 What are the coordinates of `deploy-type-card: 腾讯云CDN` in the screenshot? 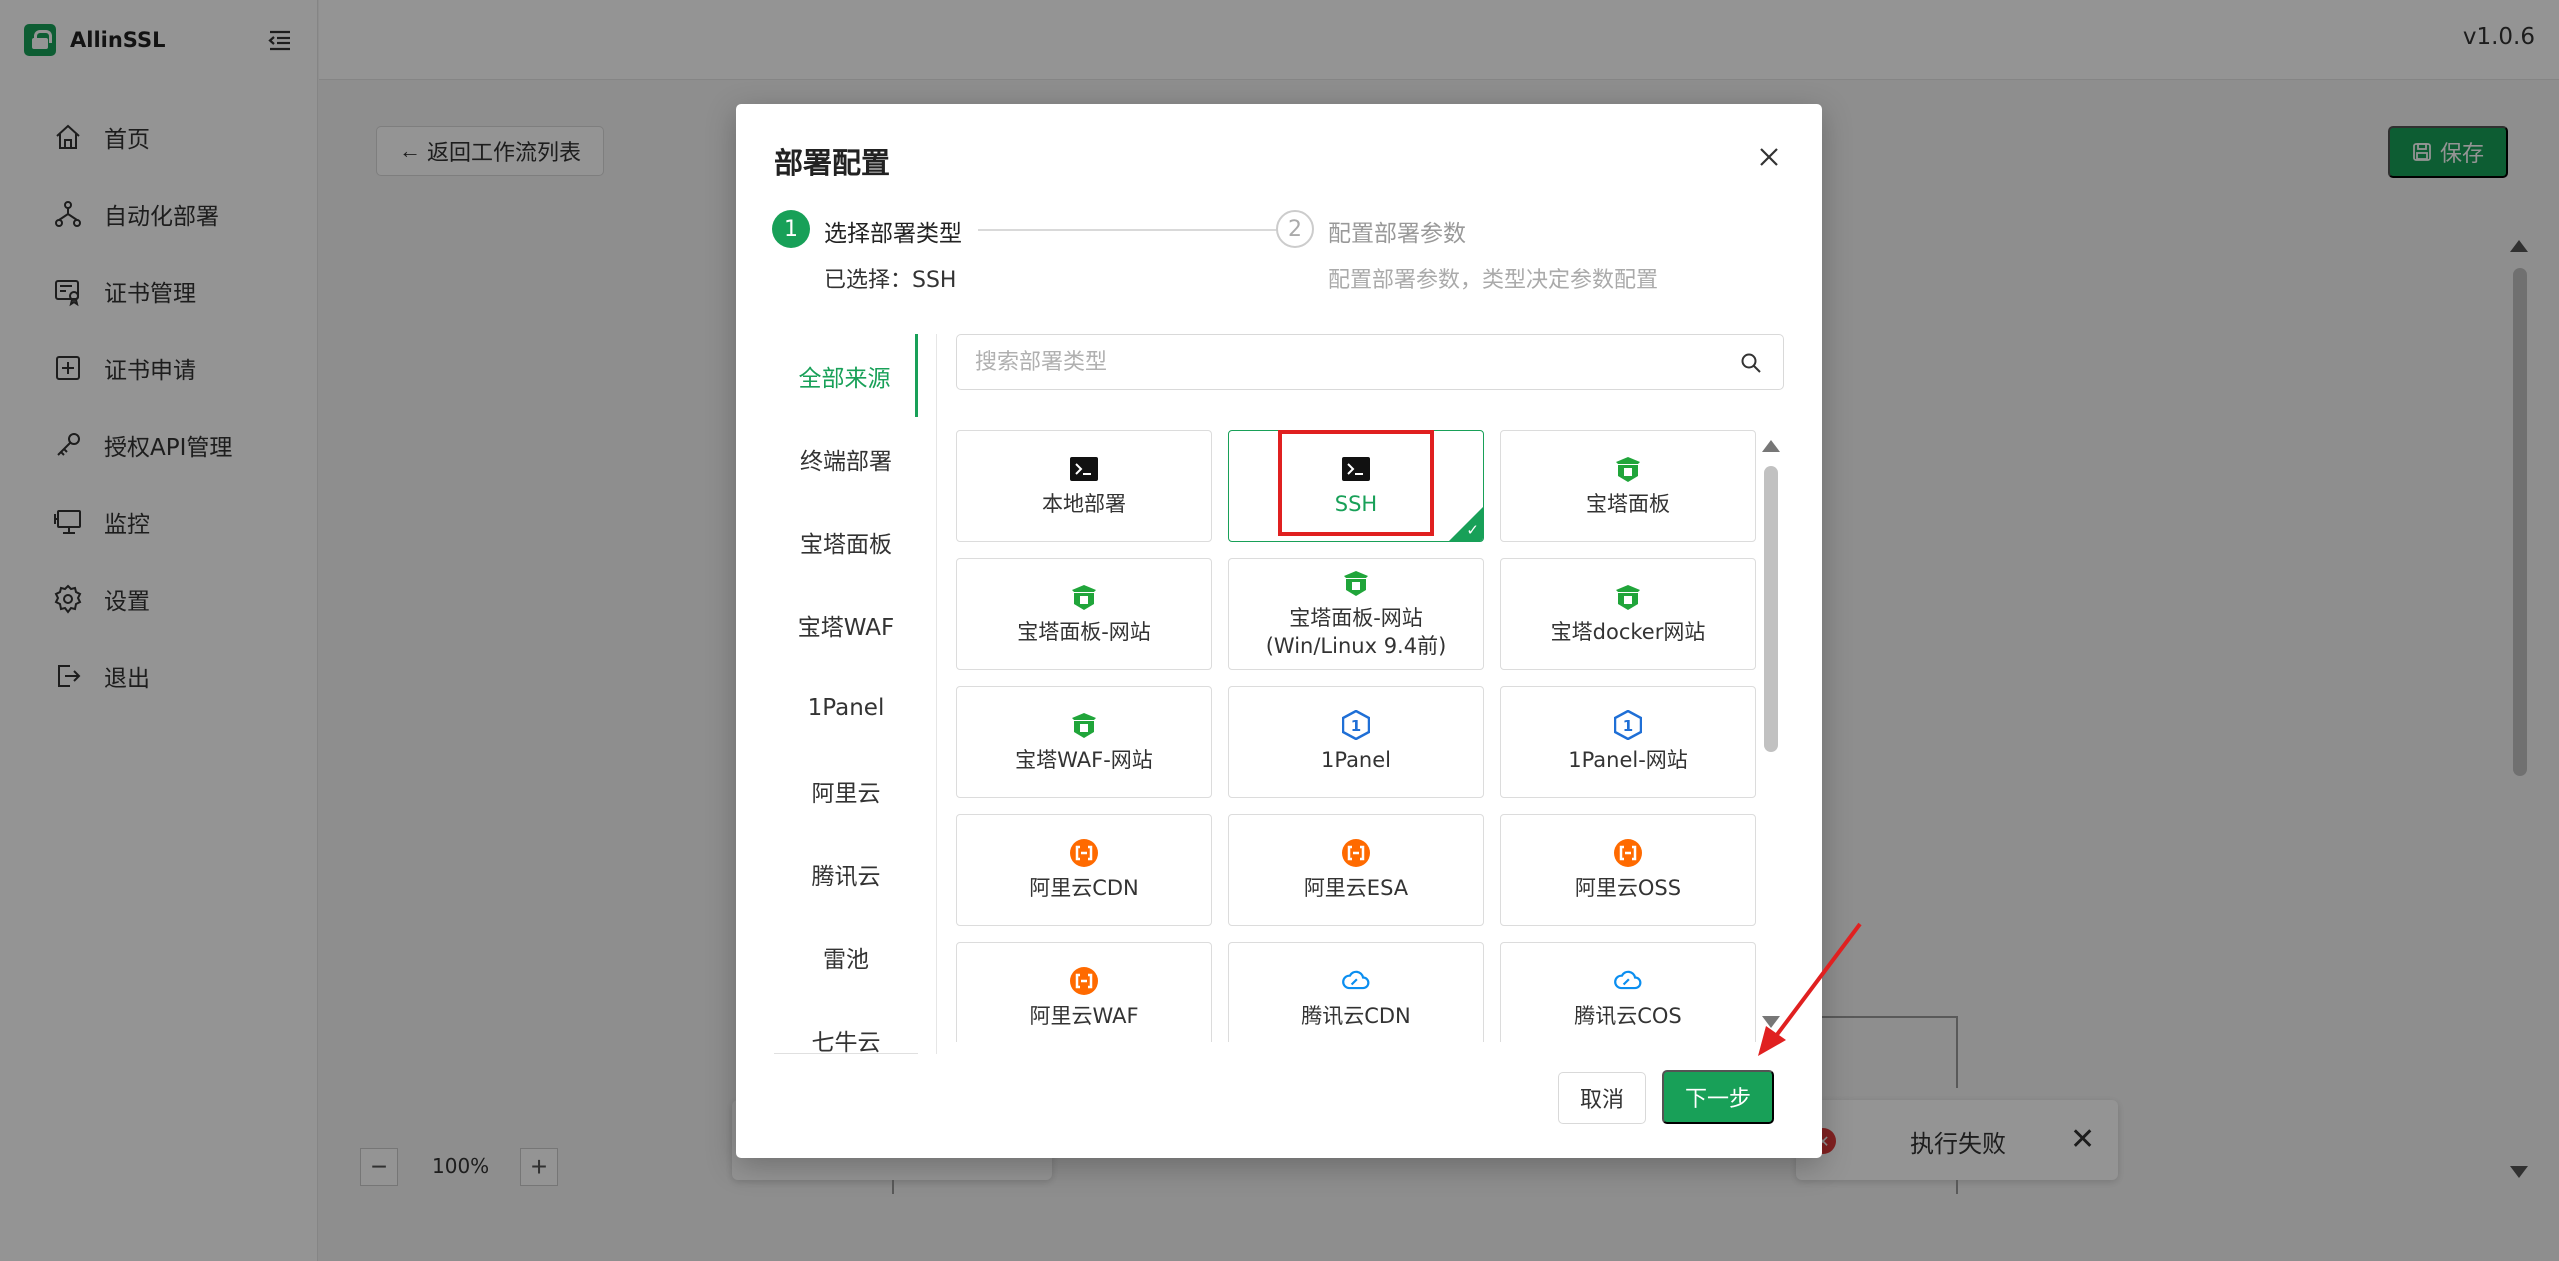 It's located at (1356, 992).